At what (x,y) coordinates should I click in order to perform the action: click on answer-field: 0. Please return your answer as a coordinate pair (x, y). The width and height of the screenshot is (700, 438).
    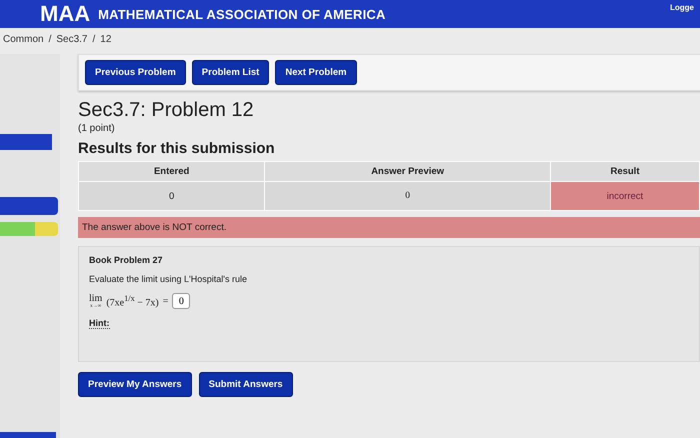
    Looking at the image, I should click on (181, 301).